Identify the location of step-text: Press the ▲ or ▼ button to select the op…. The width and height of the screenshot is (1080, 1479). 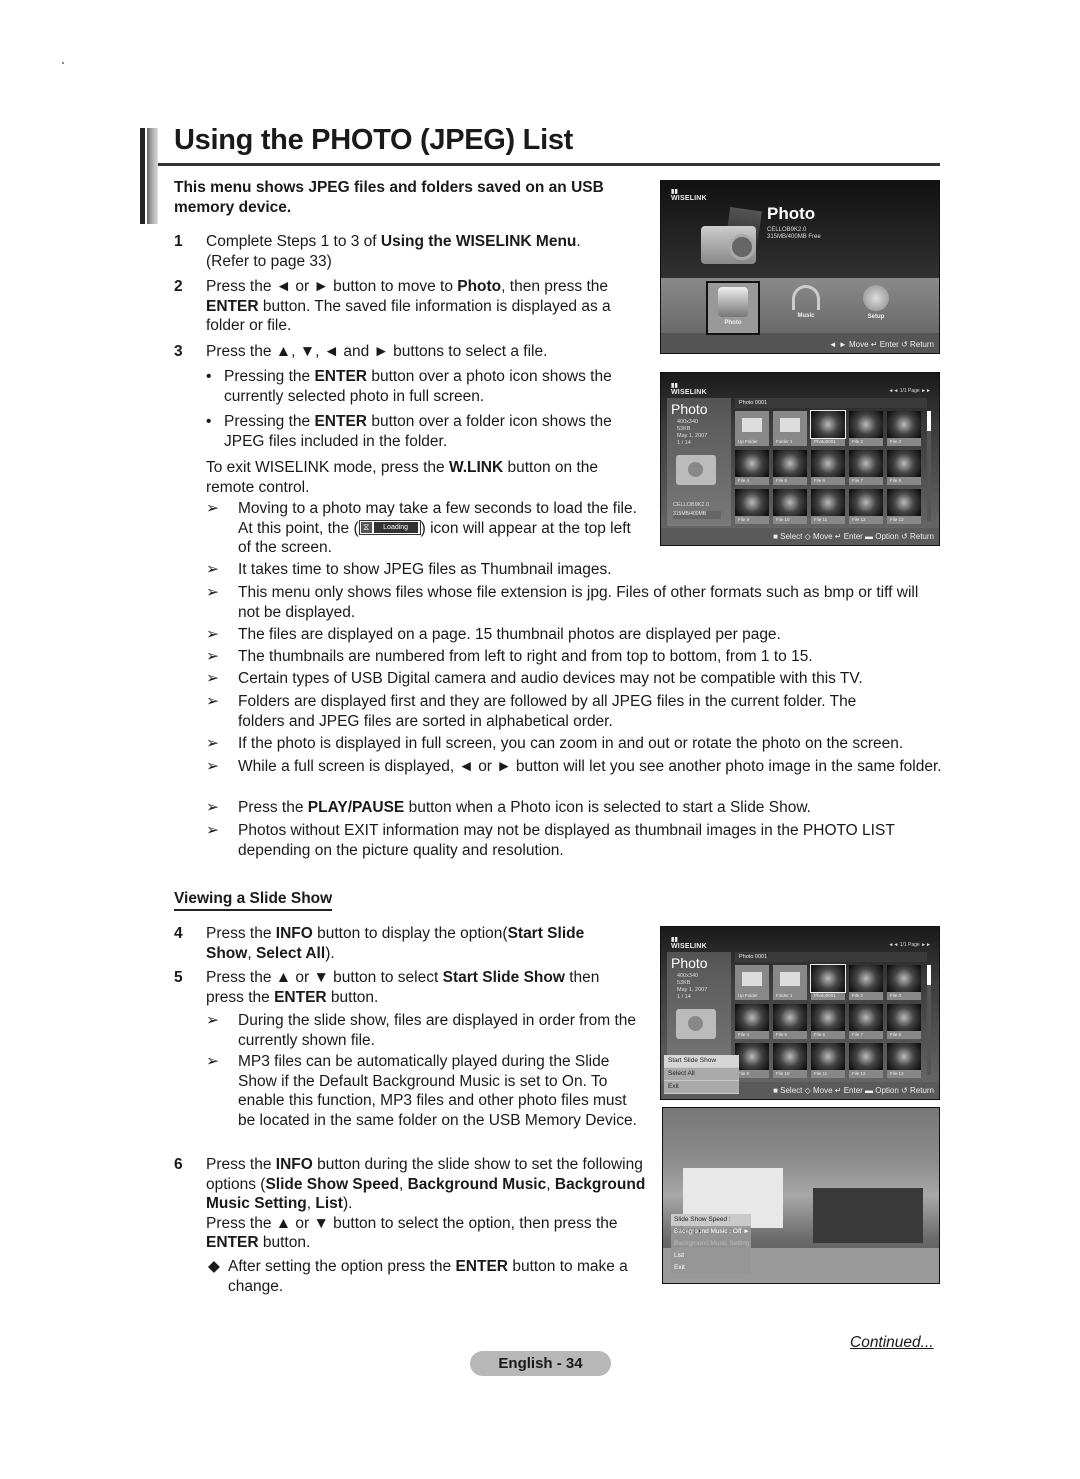
(412, 1223).